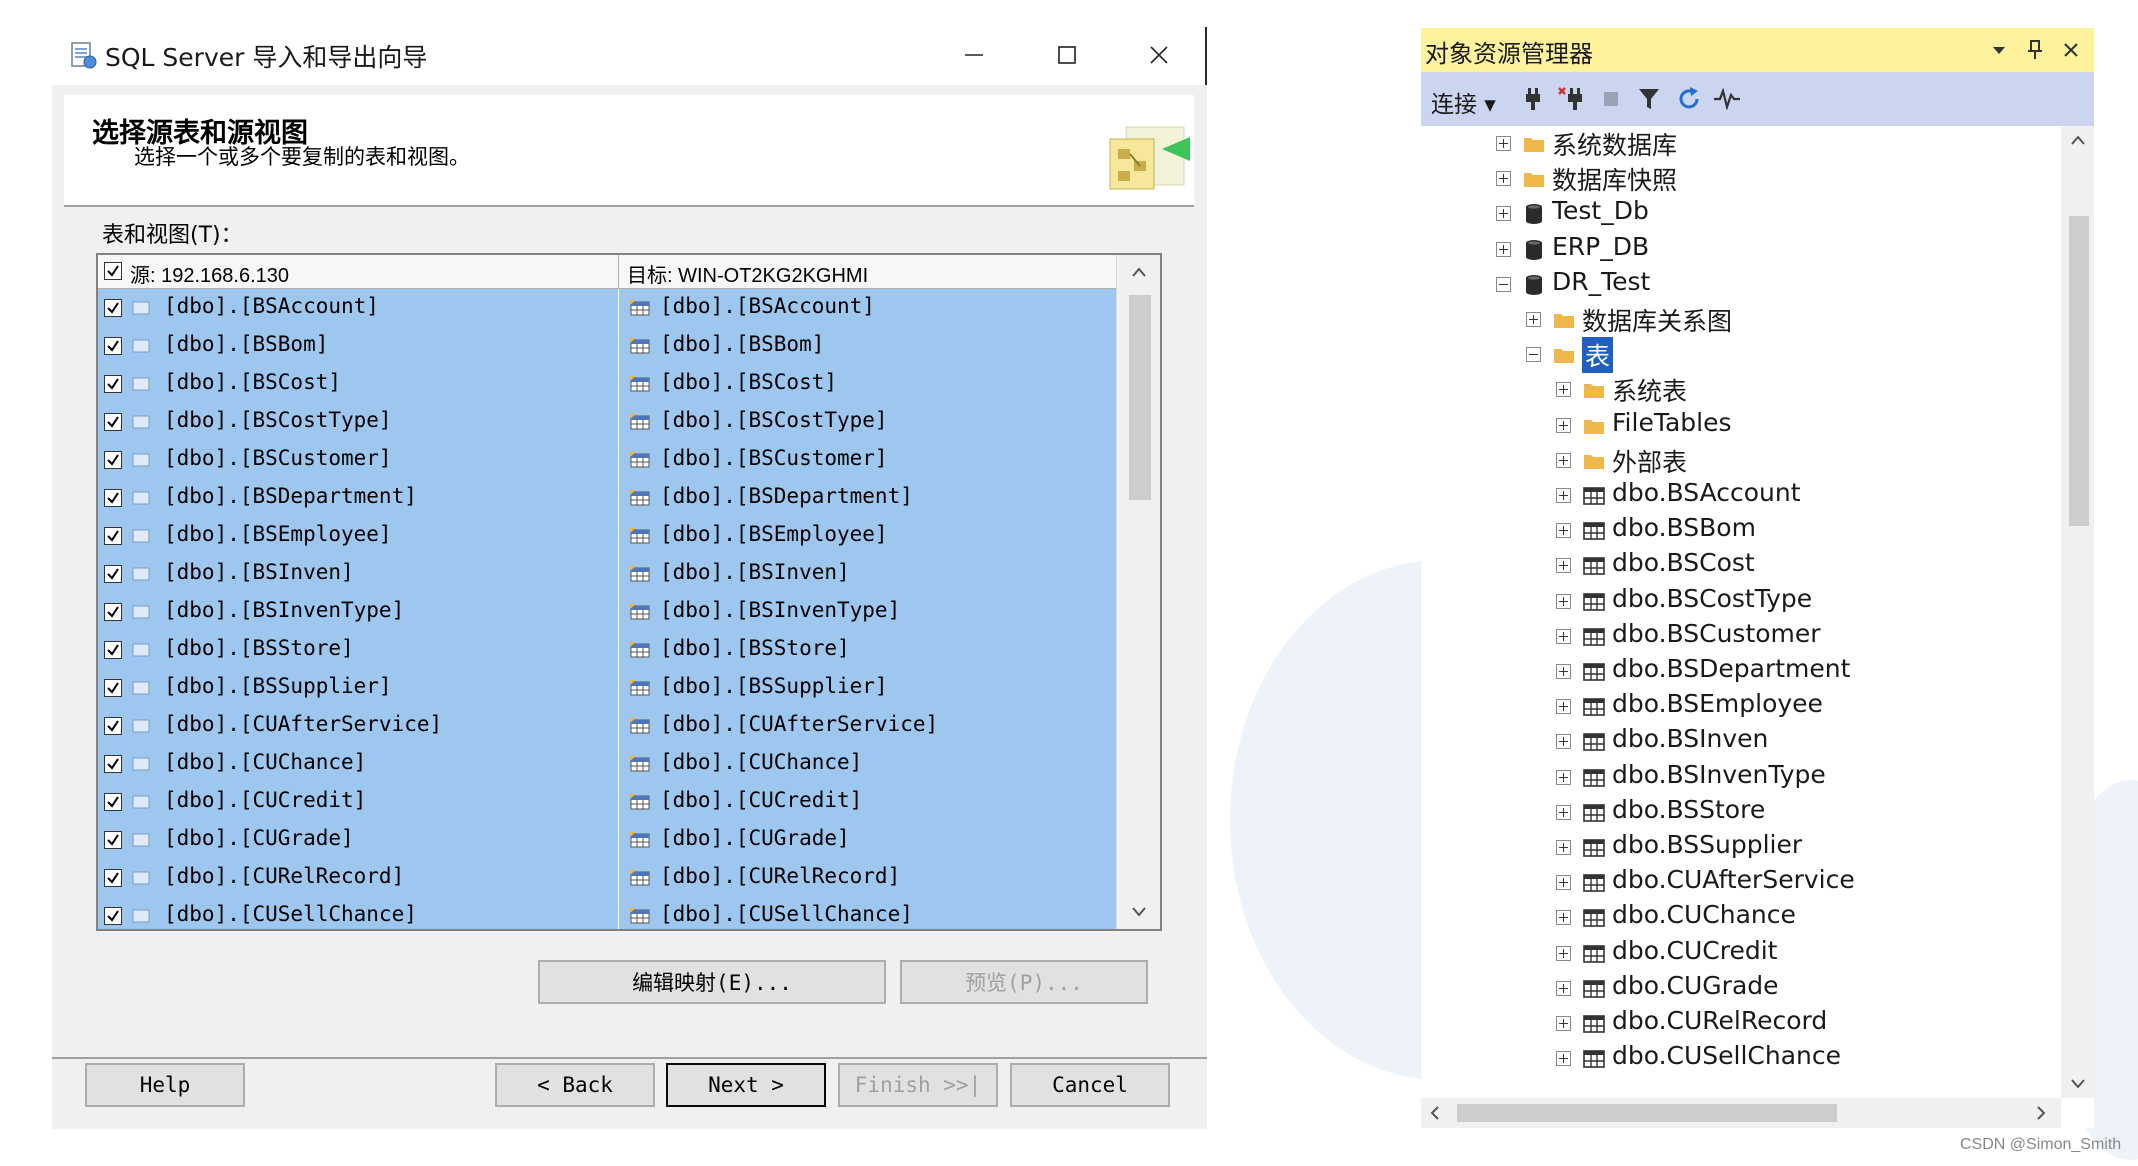 The width and height of the screenshot is (2138, 1166). Describe the element at coordinates (607, 536) in the screenshot. I see `table-row: [dbo].[BSEmployee] [dbo].[BSEmployee]` at that location.